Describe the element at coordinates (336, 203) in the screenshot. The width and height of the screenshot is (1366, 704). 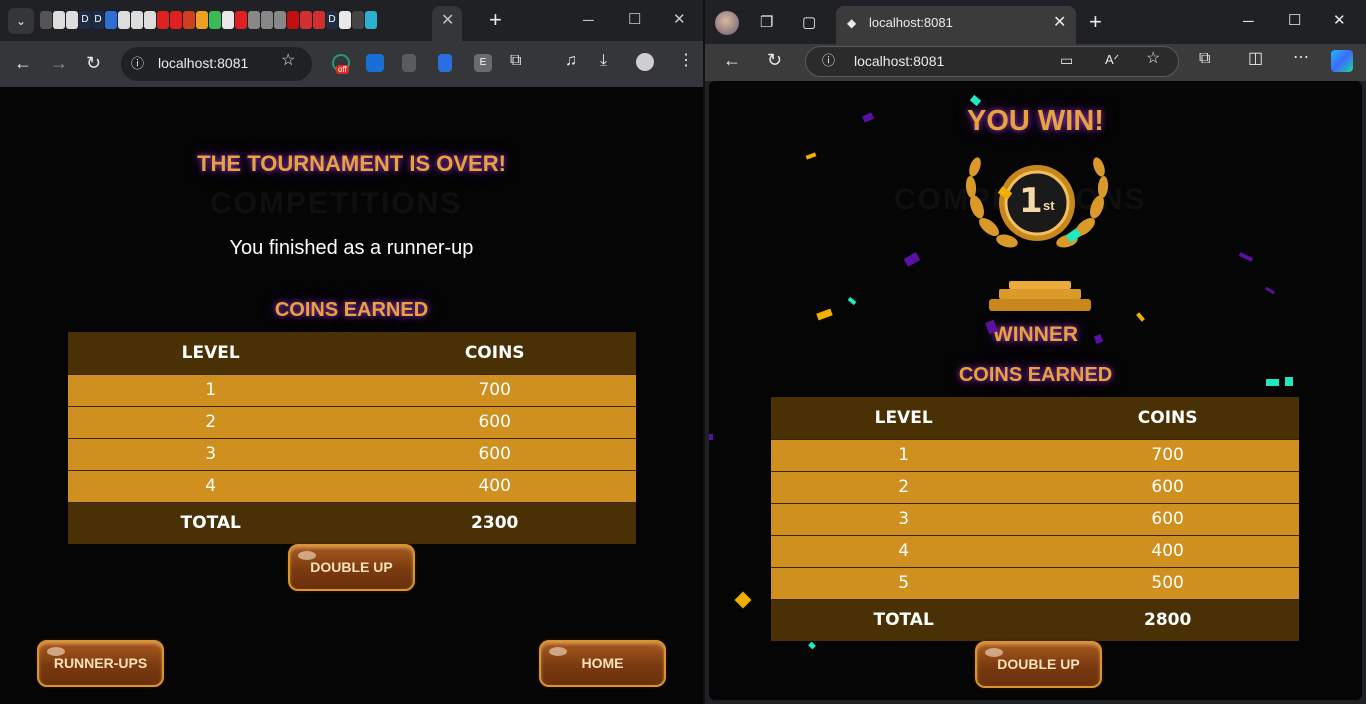
I see `background-decoration: COMPETITIONS` at that location.